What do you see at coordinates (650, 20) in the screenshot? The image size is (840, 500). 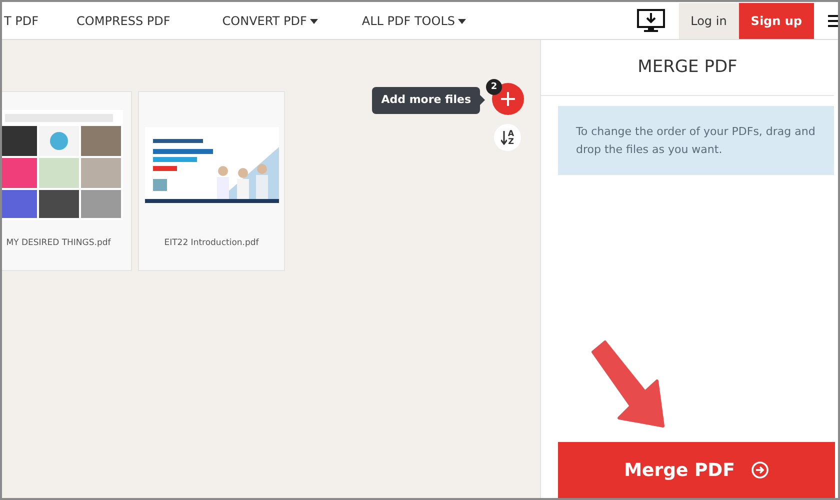 I see `desktop-download-icon` at bounding box center [650, 20].